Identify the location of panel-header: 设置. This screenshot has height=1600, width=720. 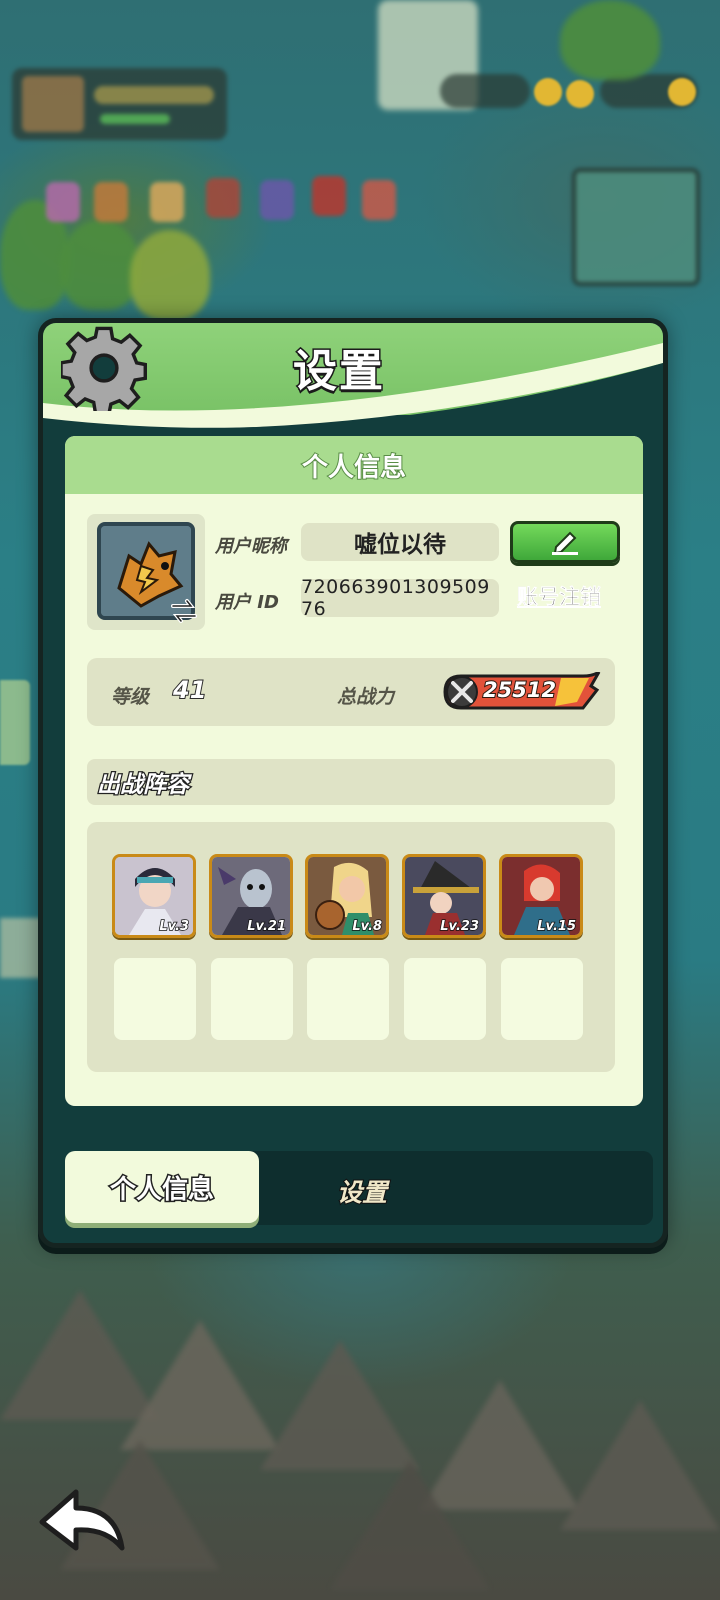
(353, 378).